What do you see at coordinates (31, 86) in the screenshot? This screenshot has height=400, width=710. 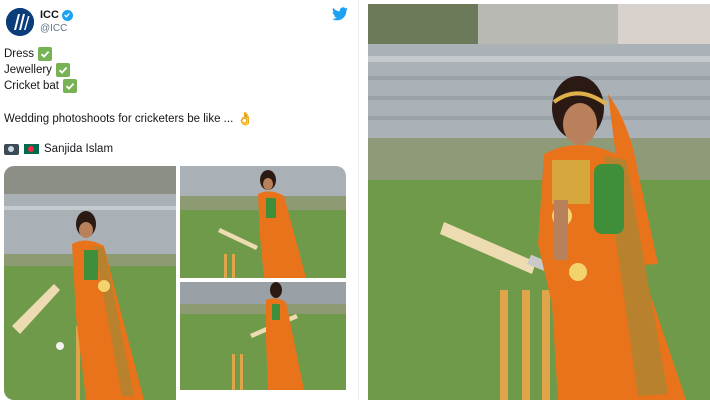 I see `tweet-line-text: Cricket bat` at bounding box center [31, 86].